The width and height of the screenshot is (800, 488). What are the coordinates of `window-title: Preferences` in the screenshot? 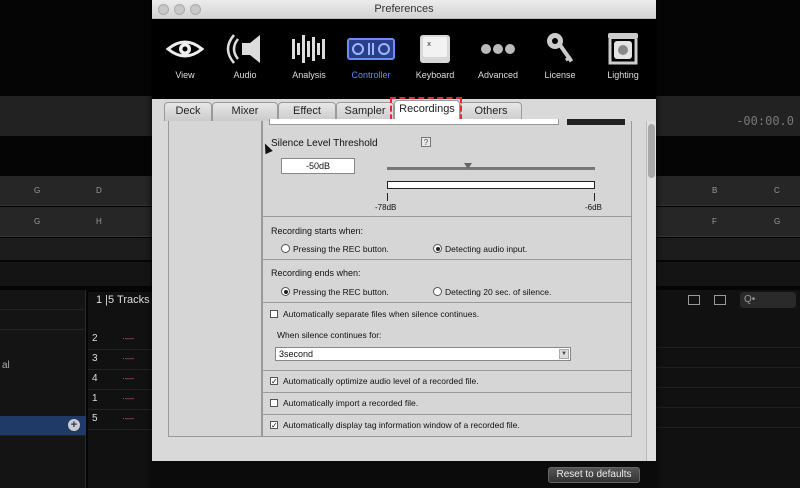 It's located at (404, 9).